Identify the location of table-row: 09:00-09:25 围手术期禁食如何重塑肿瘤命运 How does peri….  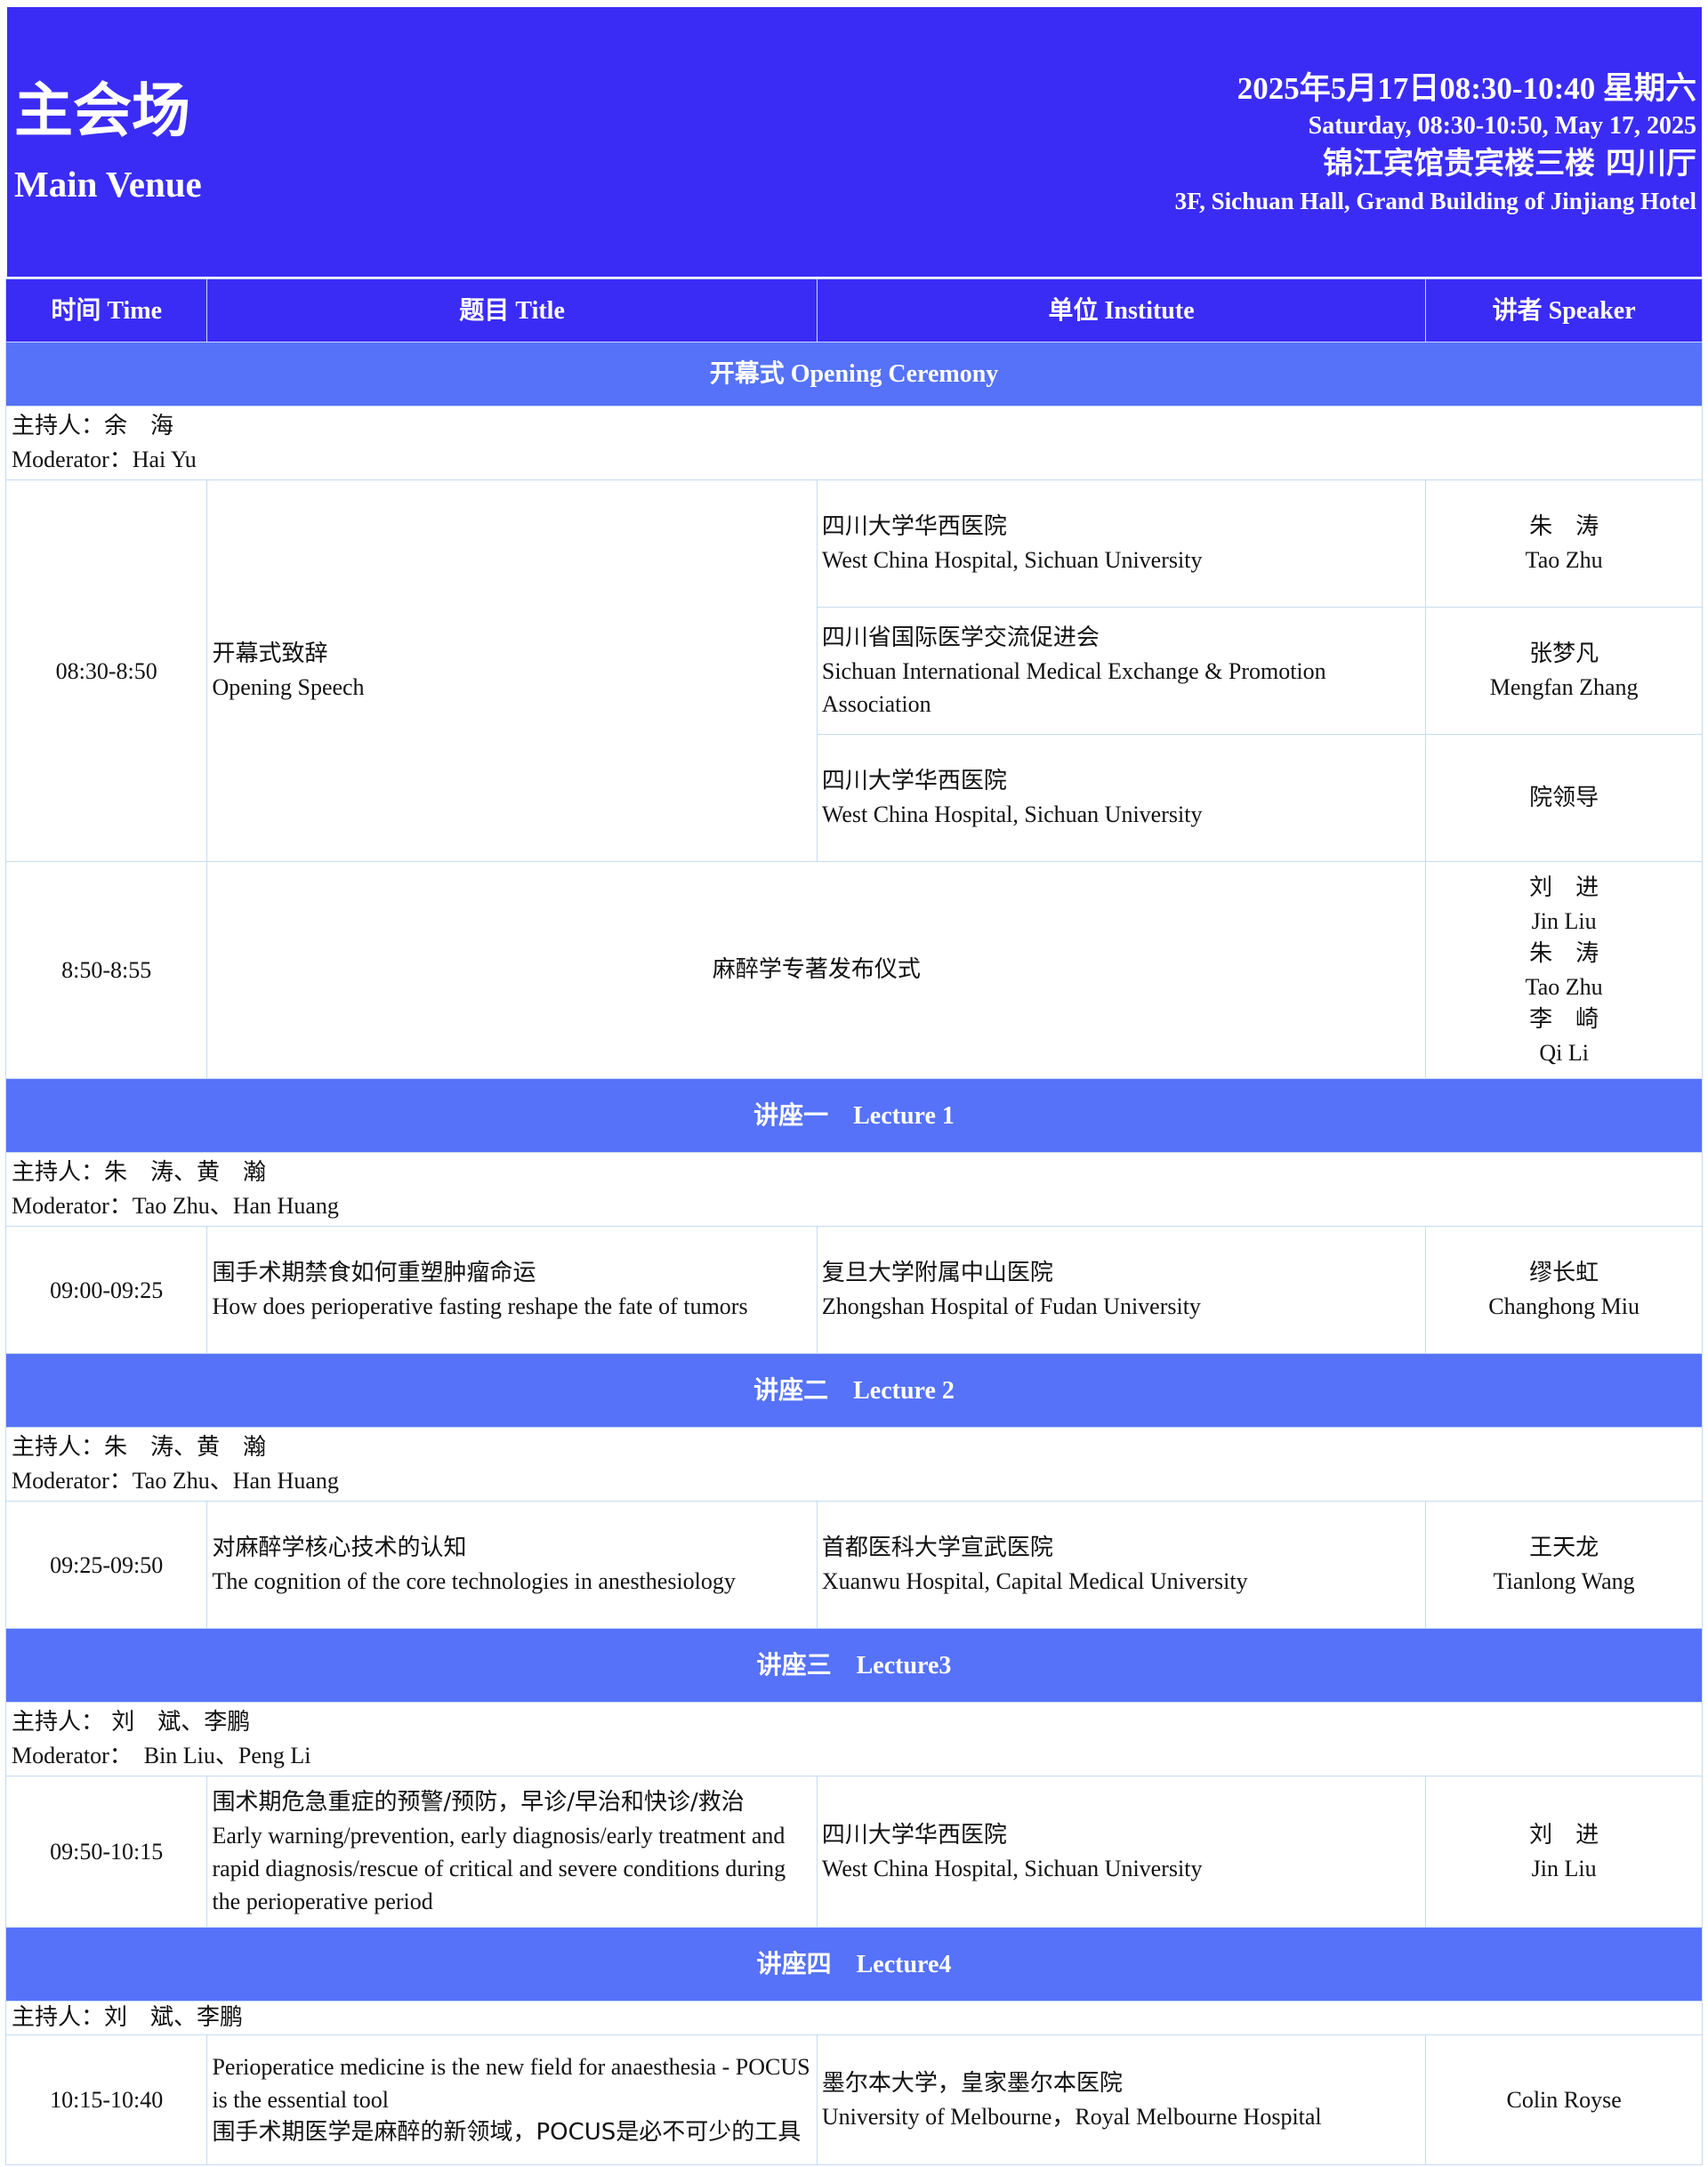
(853, 1290).